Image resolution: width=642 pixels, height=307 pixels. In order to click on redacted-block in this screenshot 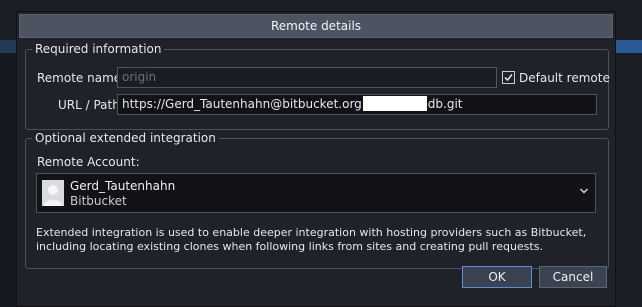, I will do `click(394, 103)`.